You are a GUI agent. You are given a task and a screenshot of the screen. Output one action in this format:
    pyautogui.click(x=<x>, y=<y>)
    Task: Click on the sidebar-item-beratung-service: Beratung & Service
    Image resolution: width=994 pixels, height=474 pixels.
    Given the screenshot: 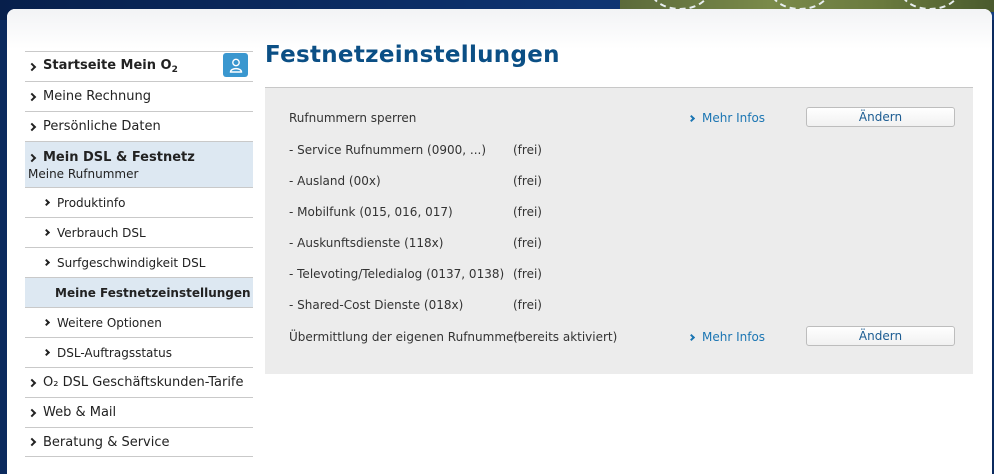 What is the action you would take?
    pyautogui.click(x=139, y=442)
    